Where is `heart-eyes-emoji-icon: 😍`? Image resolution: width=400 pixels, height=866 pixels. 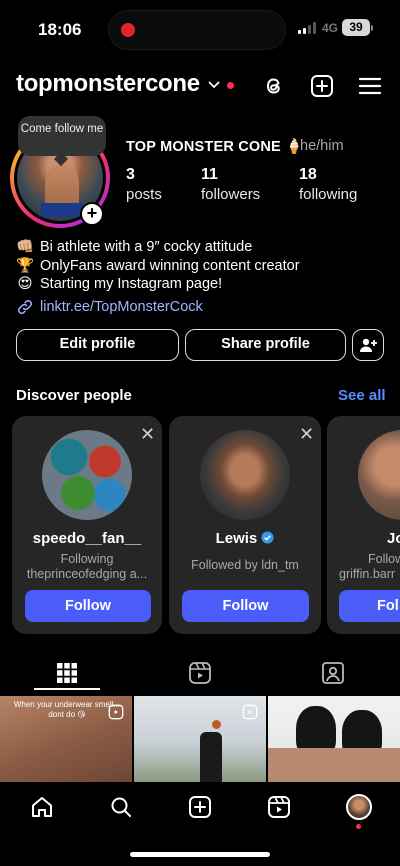
heart-eyes-emoji-icon: 😍 is located at coordinates (25, 284).